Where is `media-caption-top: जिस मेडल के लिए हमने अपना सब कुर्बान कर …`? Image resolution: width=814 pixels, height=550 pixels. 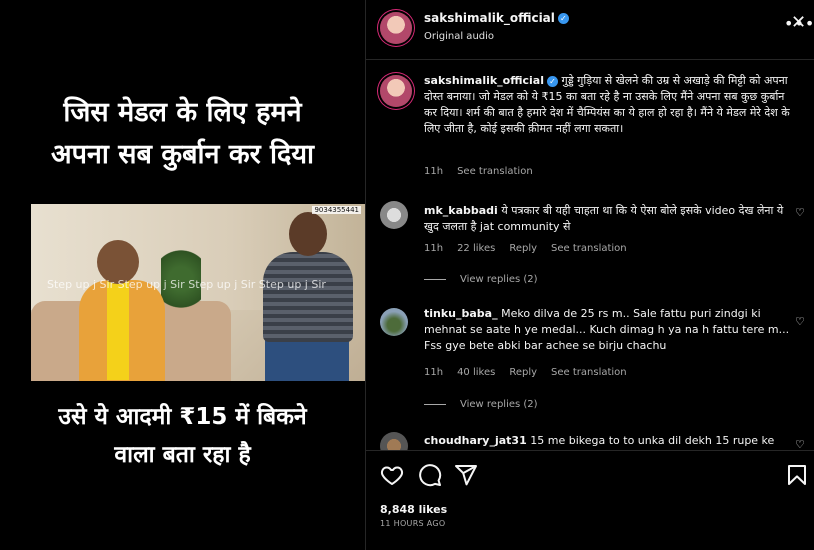 media-caption-top: जिस मेडल के लिए हमने अपना सब कुर्बान कर … is located at coordinates (182, 134).